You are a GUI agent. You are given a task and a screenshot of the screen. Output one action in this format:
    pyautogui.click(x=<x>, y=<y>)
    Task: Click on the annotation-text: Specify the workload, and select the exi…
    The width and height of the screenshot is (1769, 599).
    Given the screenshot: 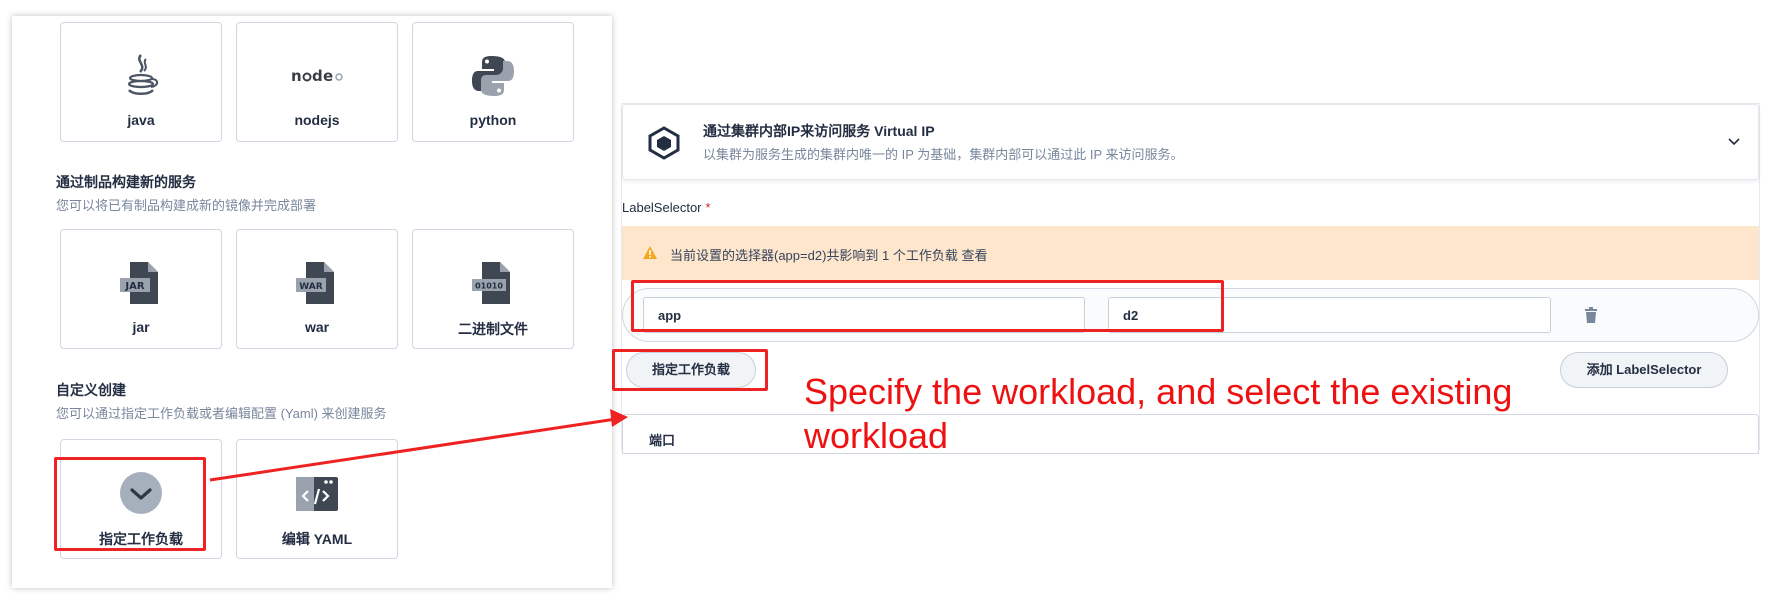 What is the action you would take?
    pyautogui.click(x=1158, y=413)
    